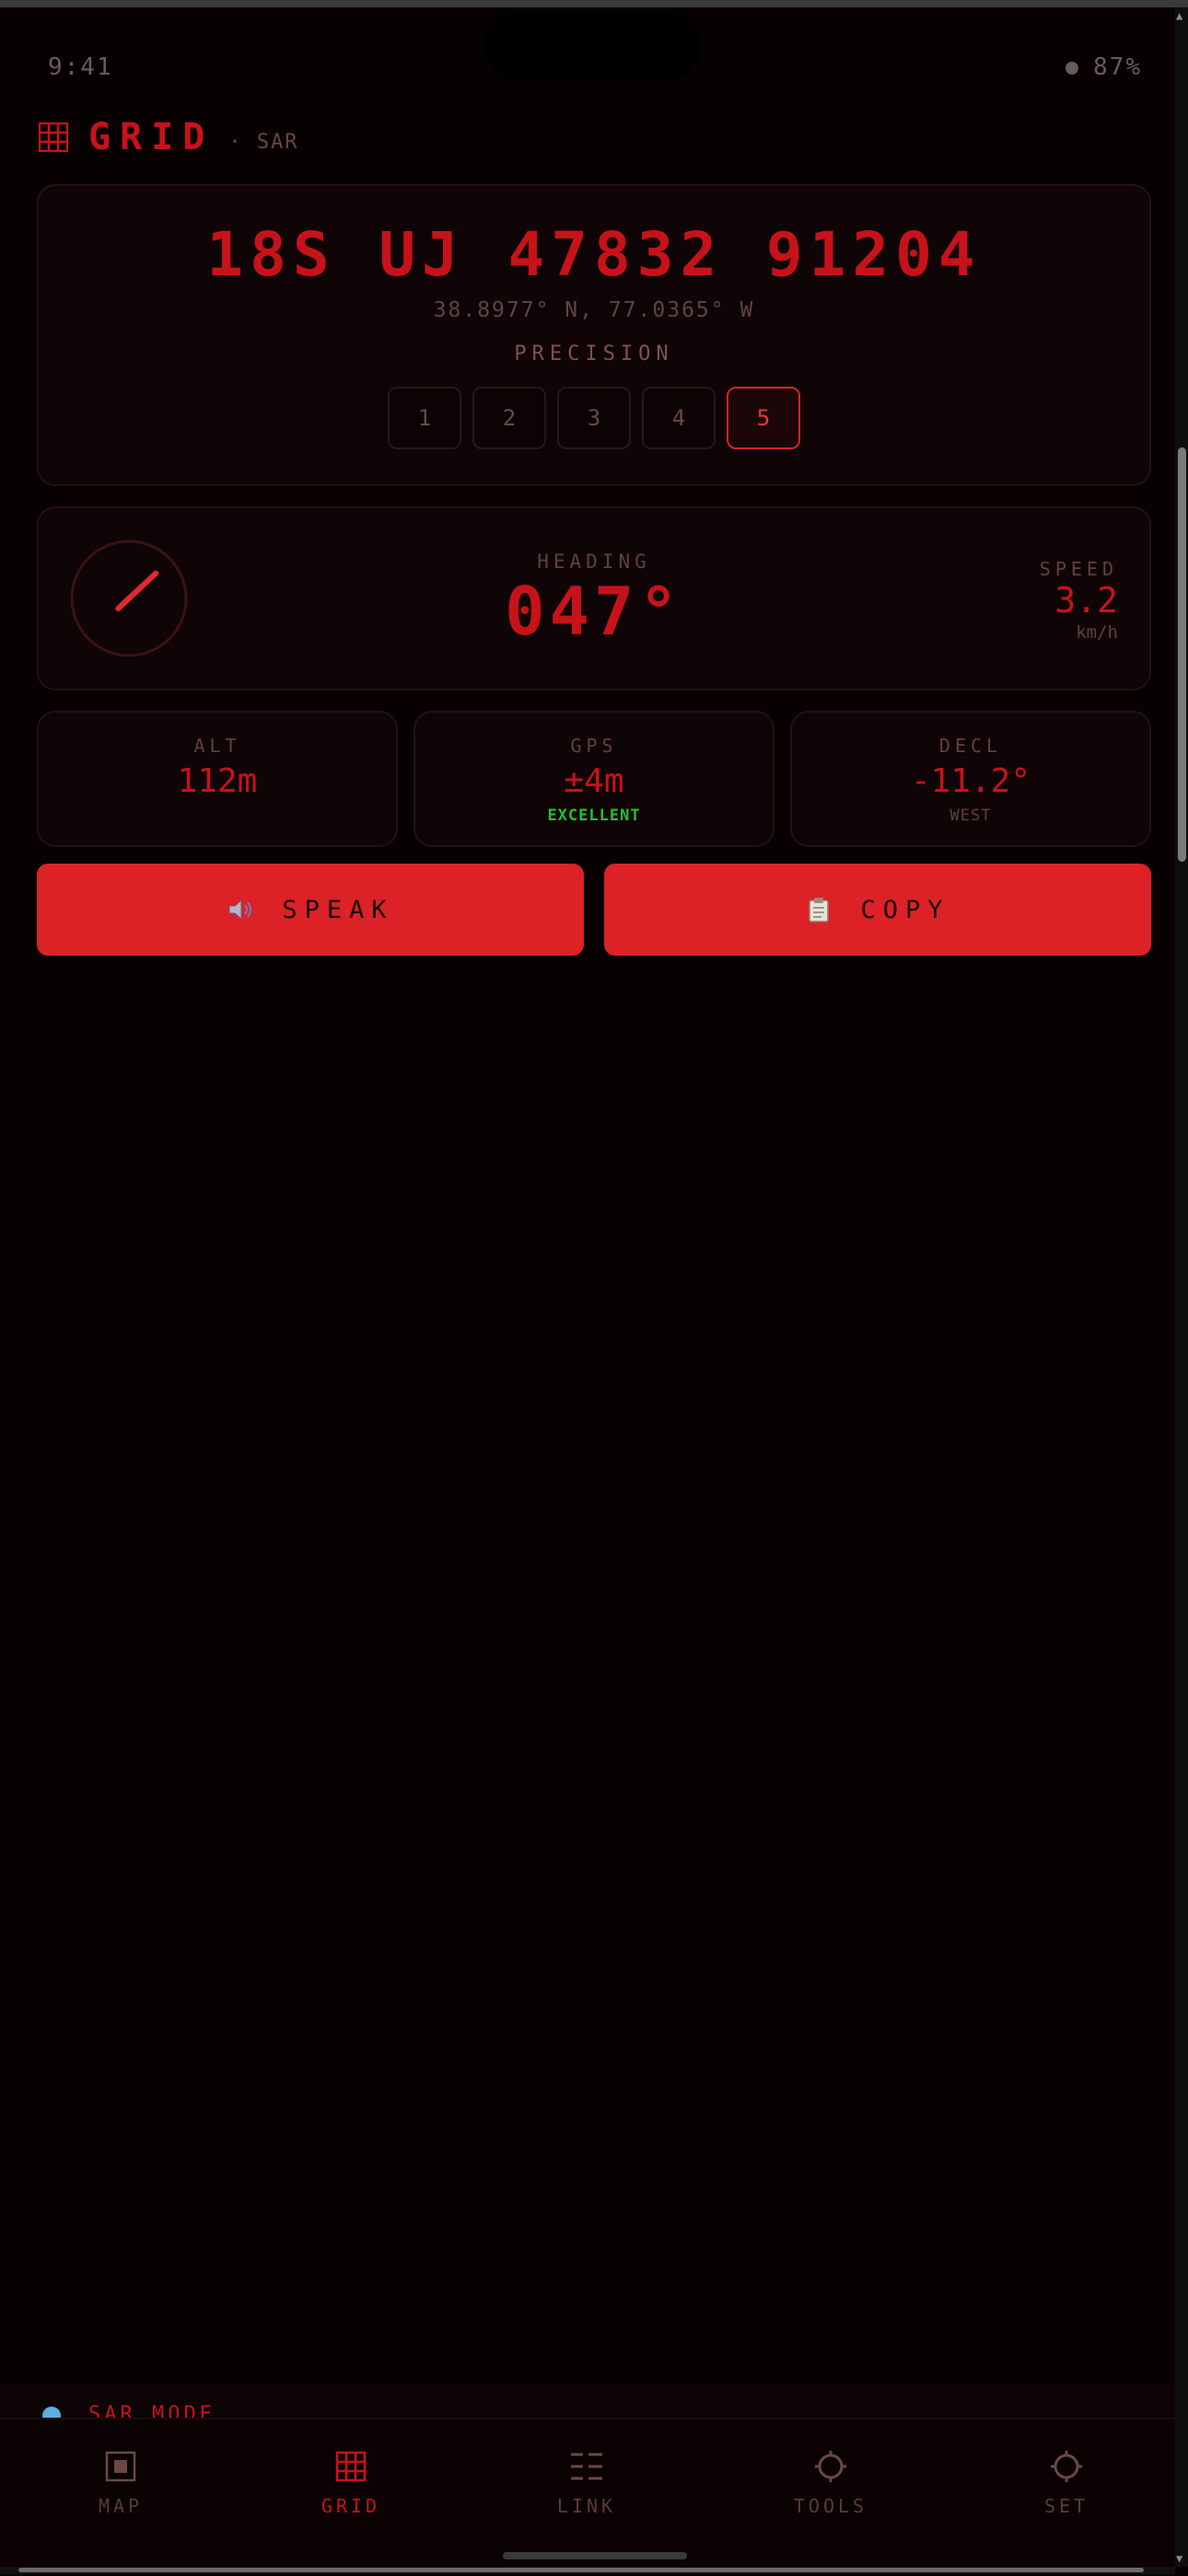 This screenshot has width=1188, height=2576. What do you see at coordinates (594, 3) in the screenshot?
I see `top-edge-bar` at bounding box center [594, 3].